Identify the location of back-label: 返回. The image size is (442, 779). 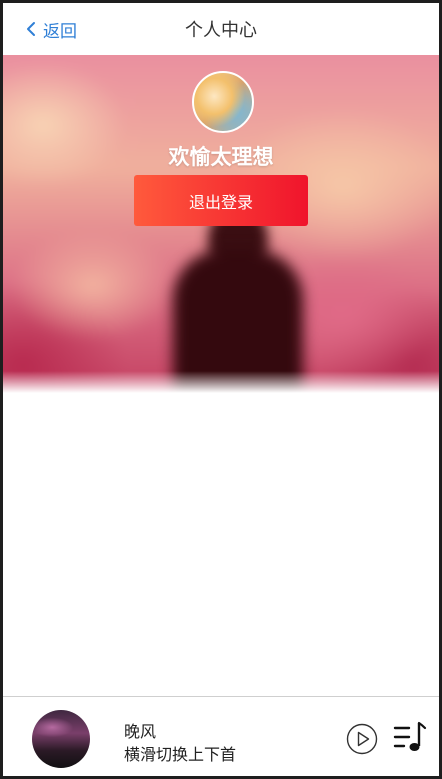
(60, 31).